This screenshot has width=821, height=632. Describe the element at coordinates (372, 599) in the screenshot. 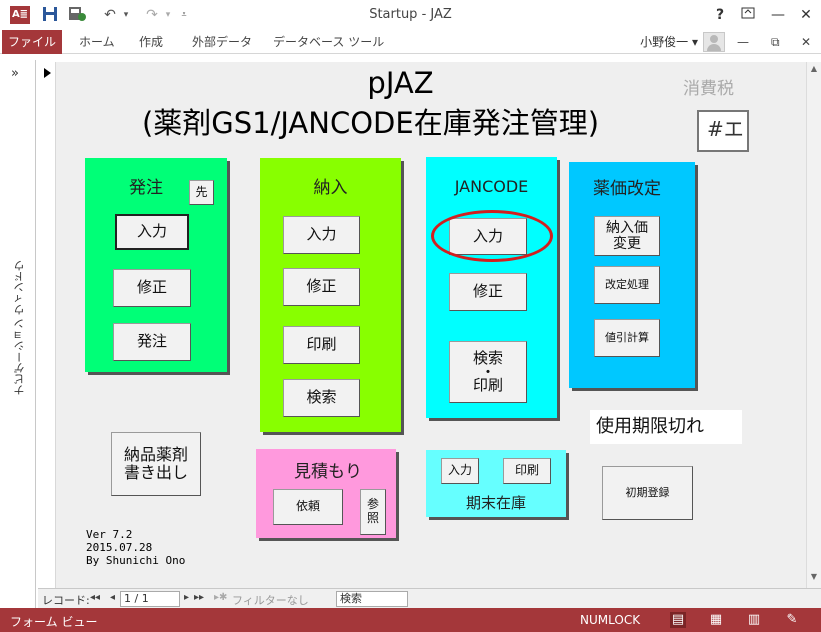

I see `record-search-input: 検索` at that location.